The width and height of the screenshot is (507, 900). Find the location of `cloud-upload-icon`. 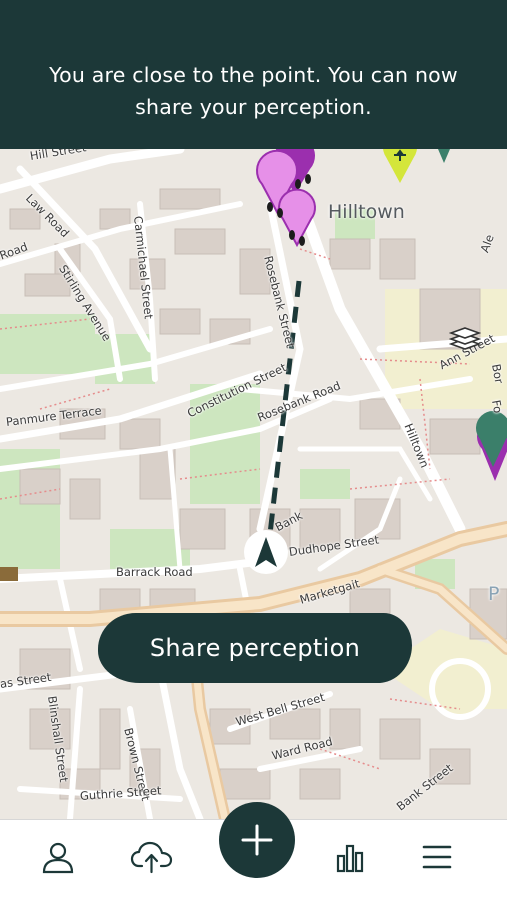

cloud-upload-icon is located at coordinates (151, 857).